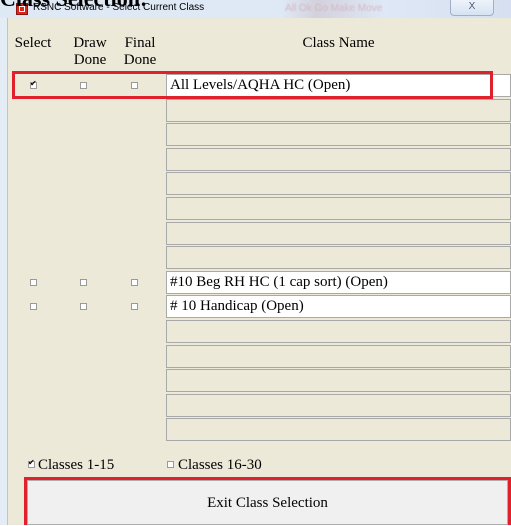  What do you see at coordinates (140, 60) in the screenshot?
I see `final-done-header-line2: Done` at bounding box center [140, 60].